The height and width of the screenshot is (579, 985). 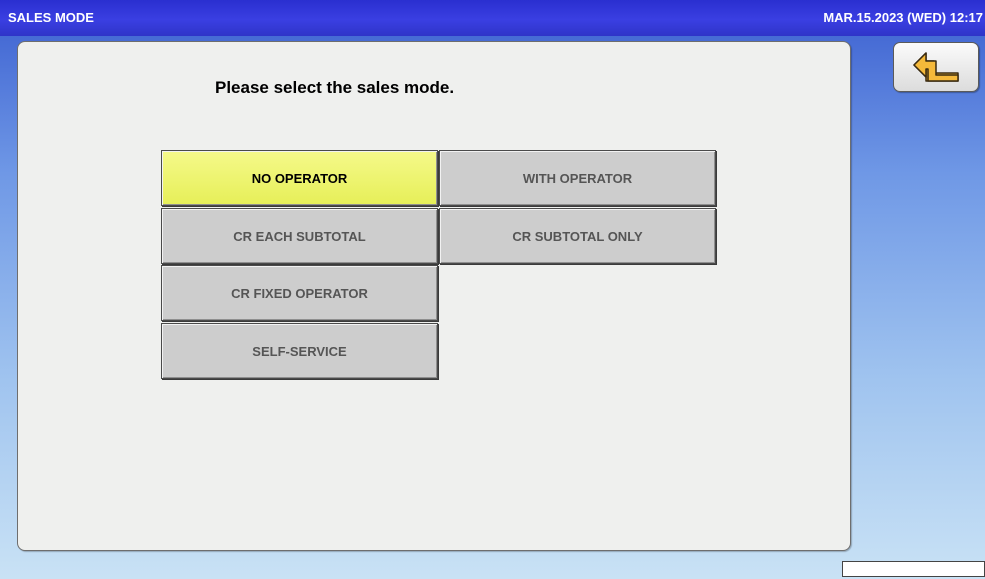 I want to click on mode-button-self-service: SELF-SERVICE, so click(x=299, y=351).